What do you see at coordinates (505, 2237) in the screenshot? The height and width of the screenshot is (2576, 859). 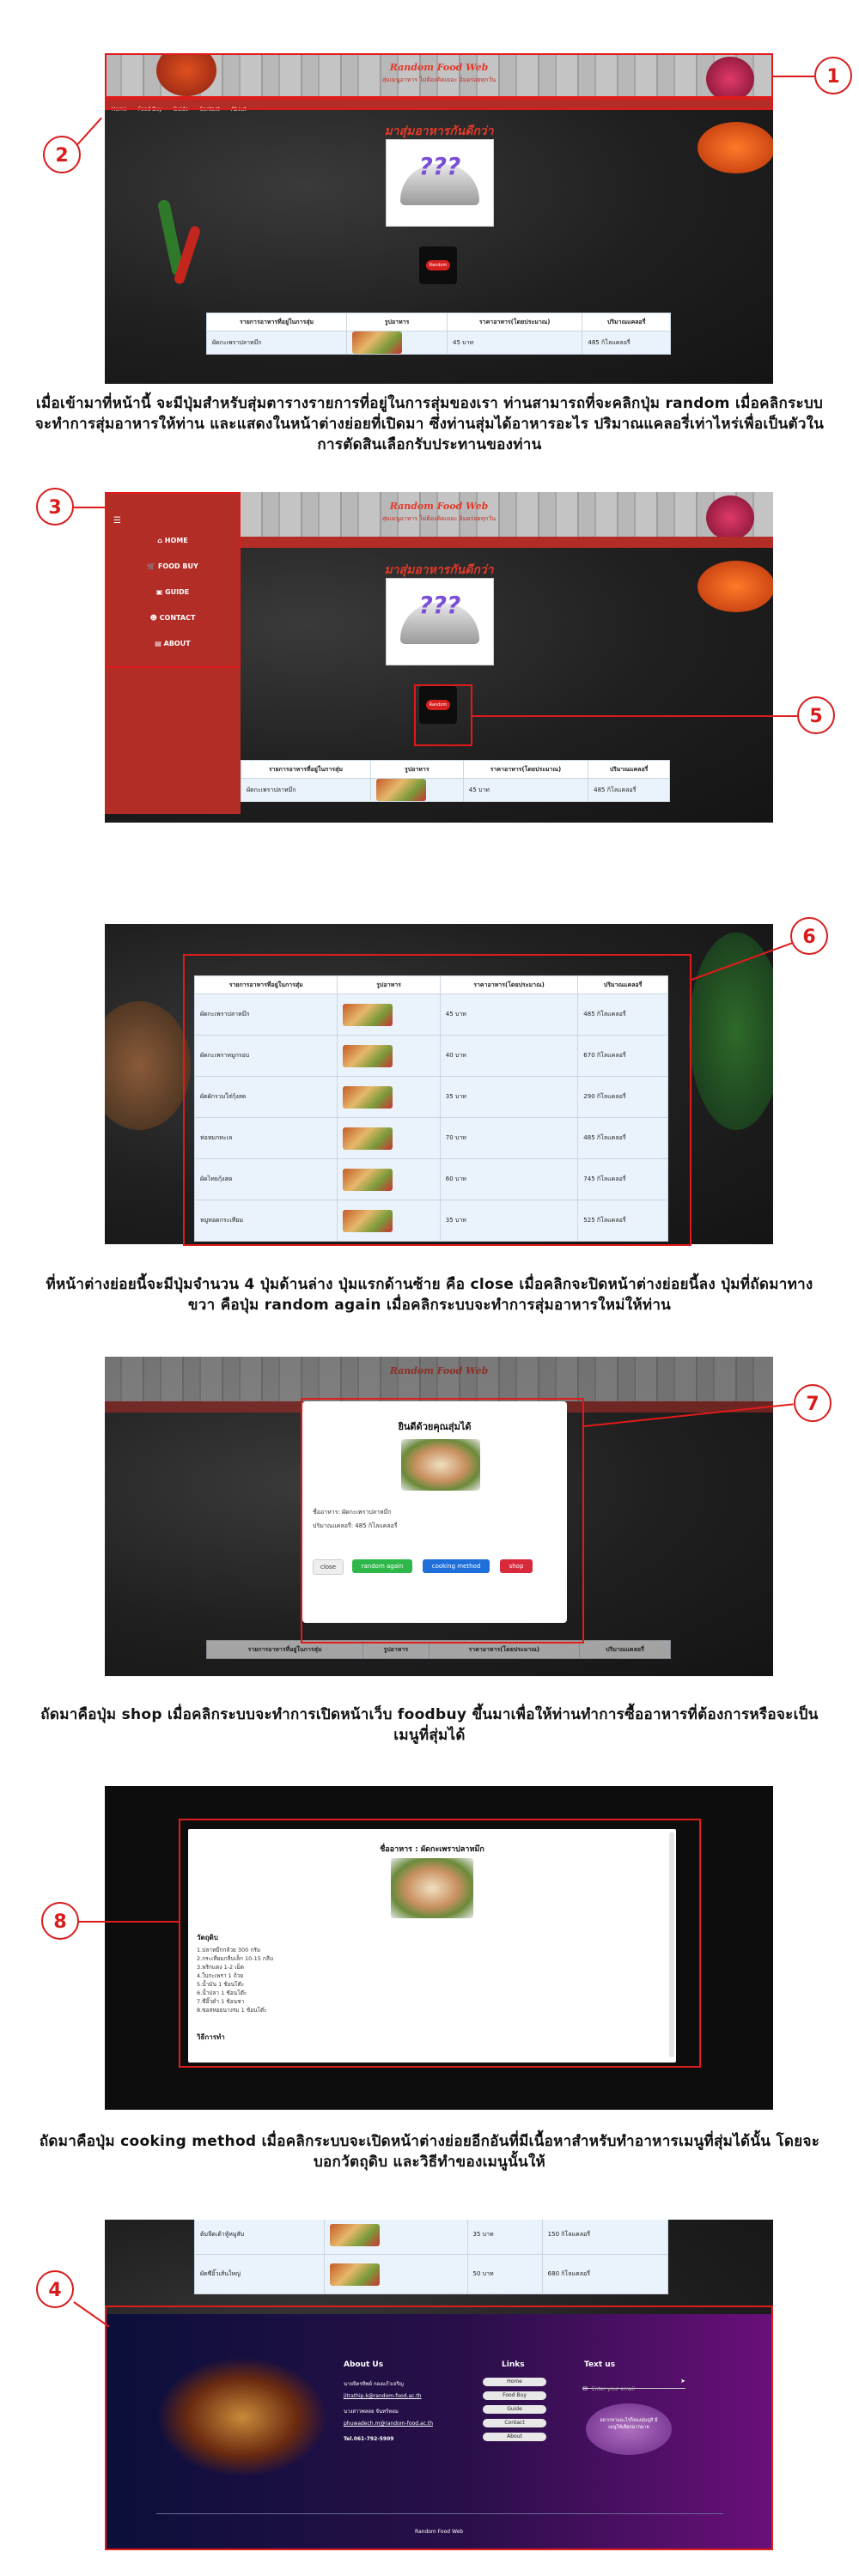 I see `cell-price: 35 บาท` at bounding box center [505, 2237].